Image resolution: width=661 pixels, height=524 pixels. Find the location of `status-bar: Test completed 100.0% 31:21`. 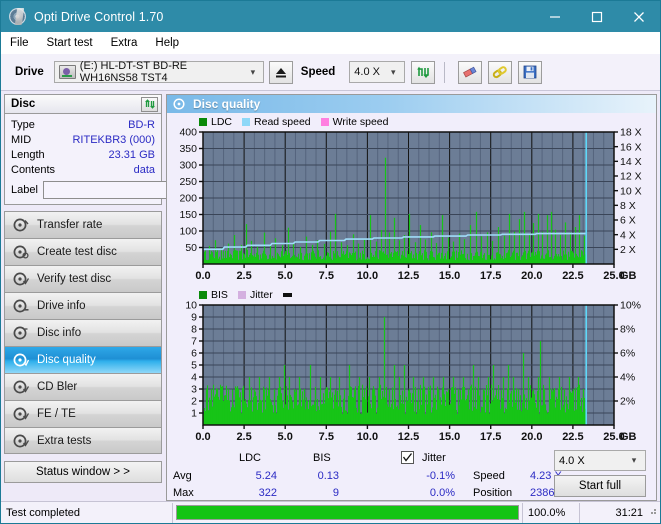

status-bar: Test completed 100.0% 31:21 is located at coordinates (330, 512).